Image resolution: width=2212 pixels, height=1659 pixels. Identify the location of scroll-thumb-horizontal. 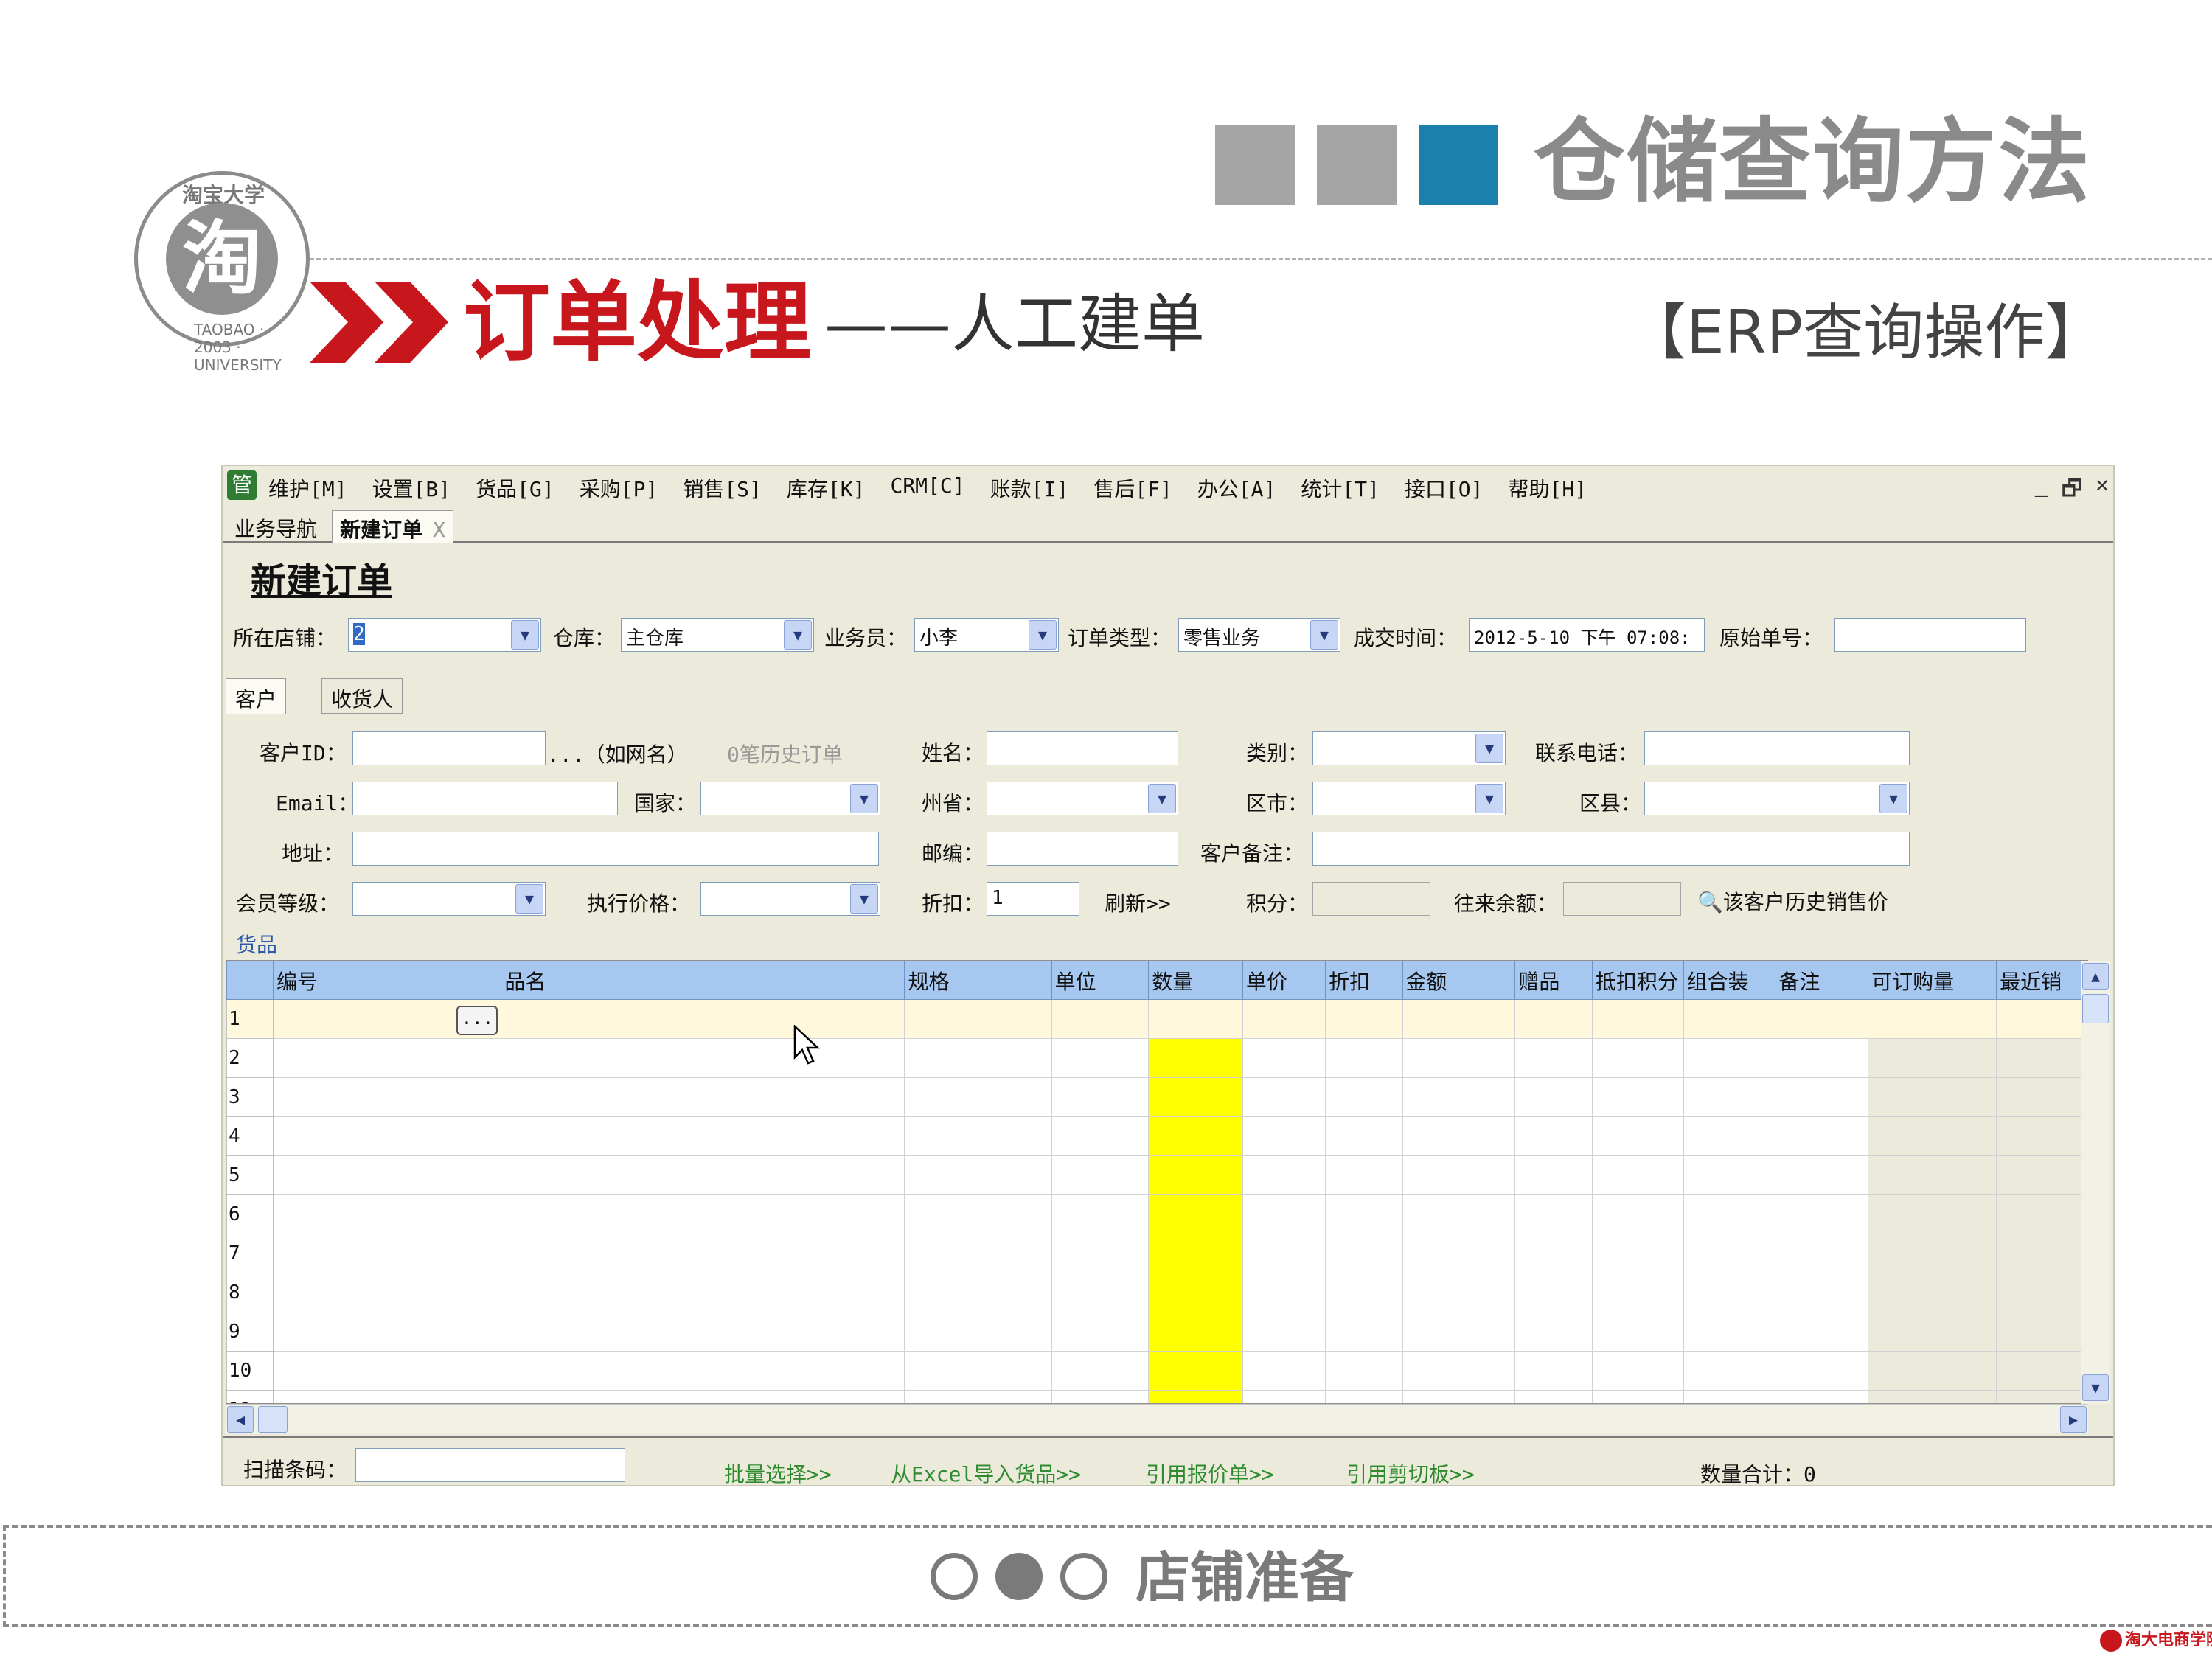
(273, 1419).